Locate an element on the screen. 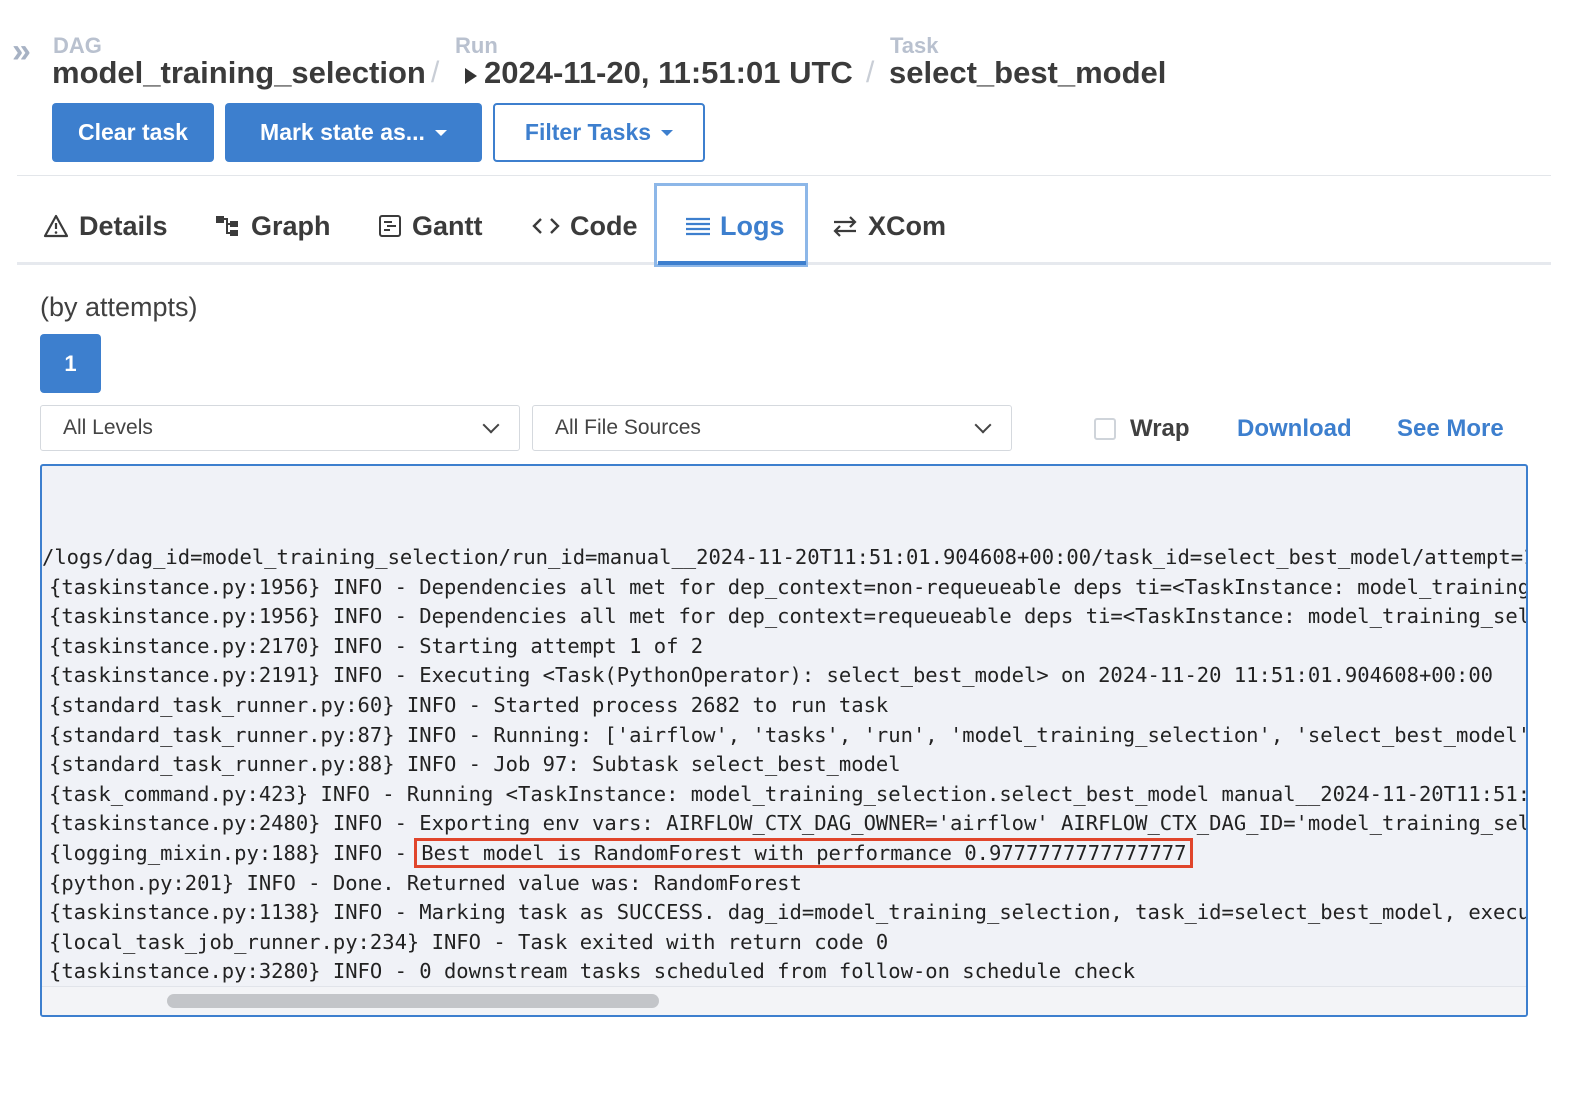  dag-link: model_training_selection is located at coordinates (239, 73).